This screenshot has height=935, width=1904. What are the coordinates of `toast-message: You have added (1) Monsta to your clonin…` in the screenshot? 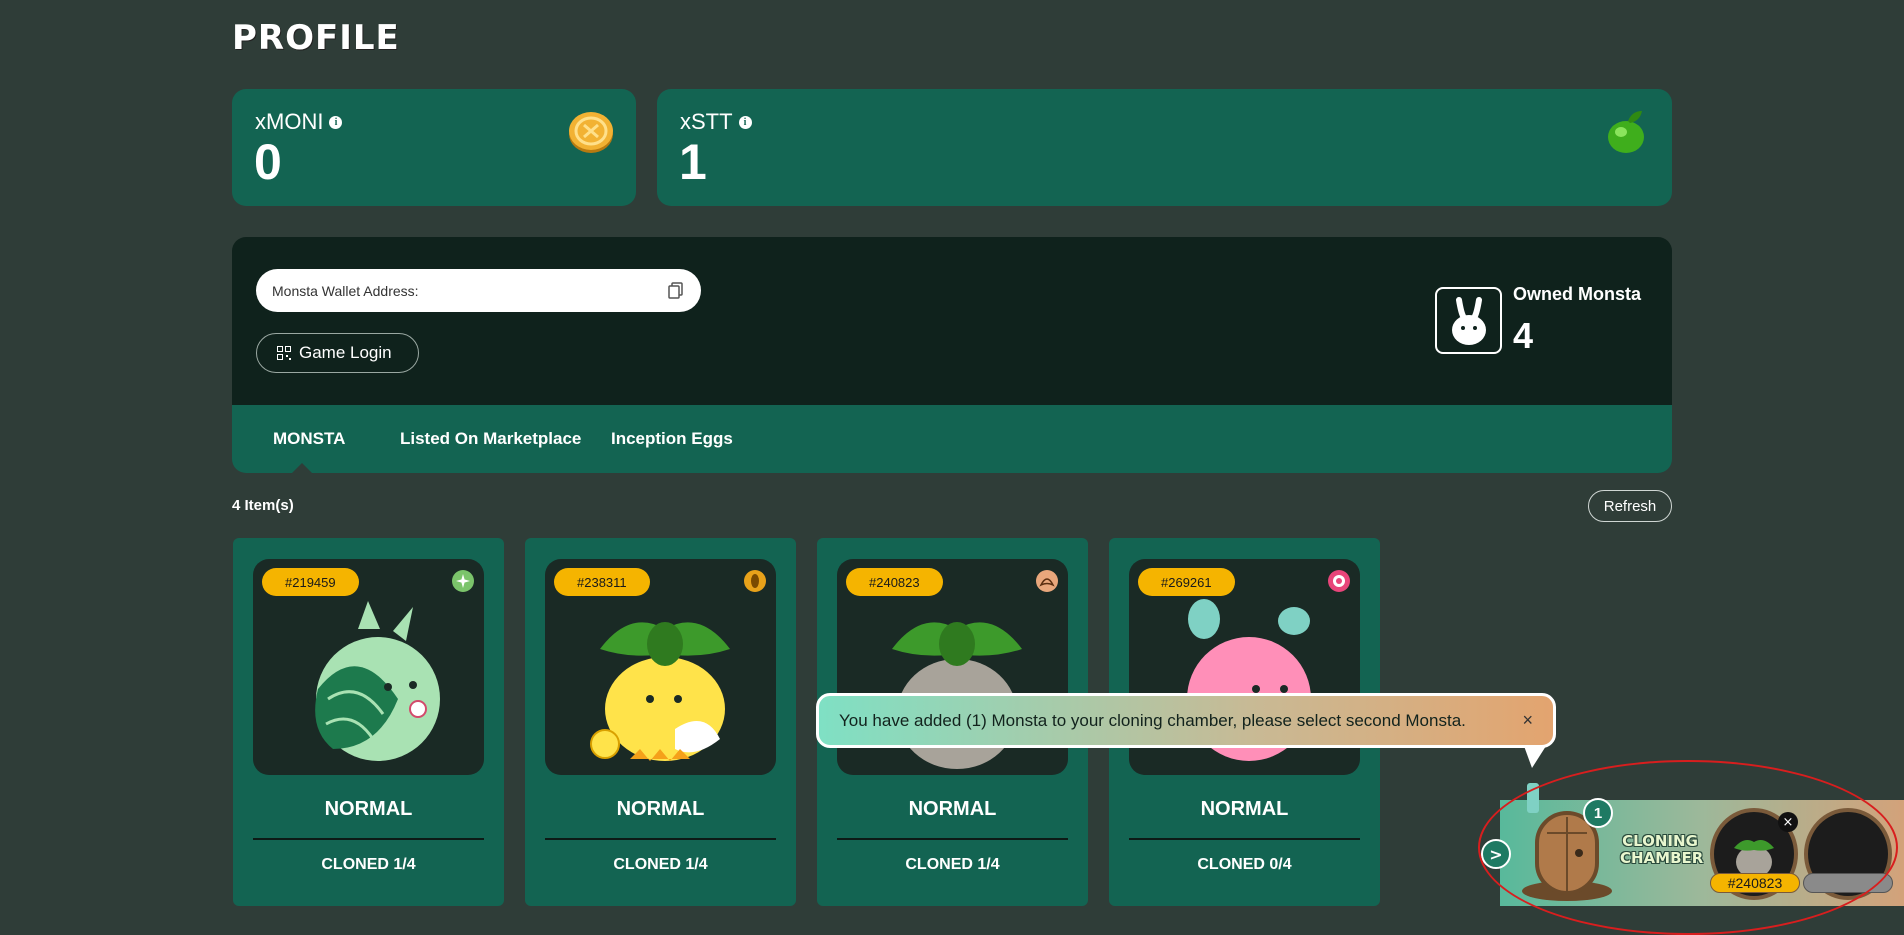 It's located at (1152, 720).